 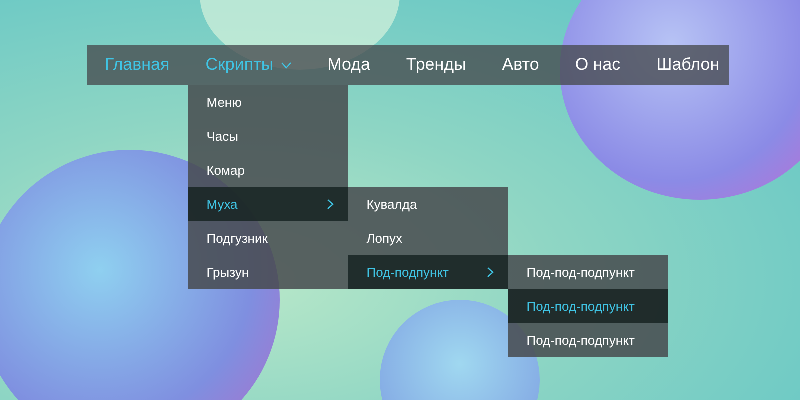 I want to click on nav-item: Мода, so click(x=349, y=65).